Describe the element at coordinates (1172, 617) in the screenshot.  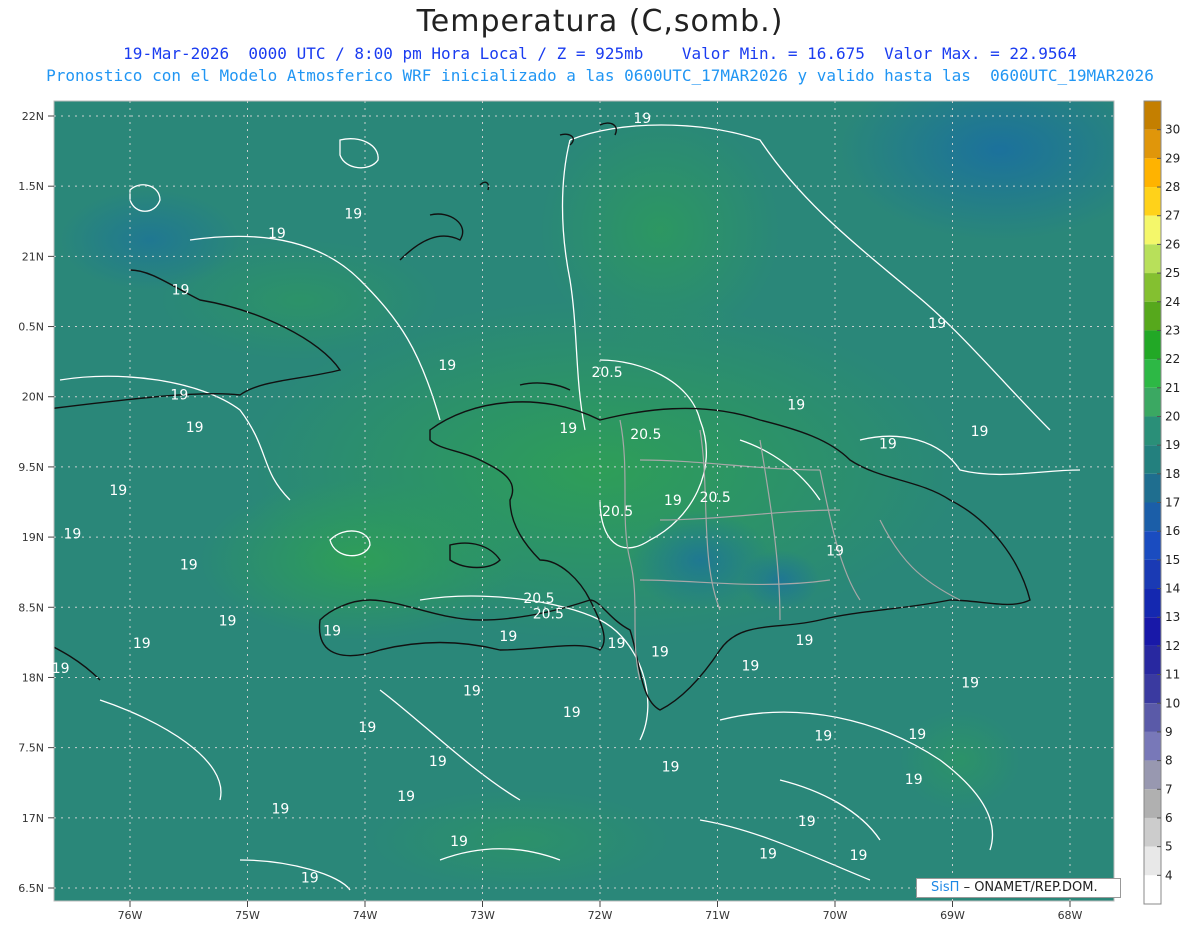
I see `colorbar-label: 13` at that location.